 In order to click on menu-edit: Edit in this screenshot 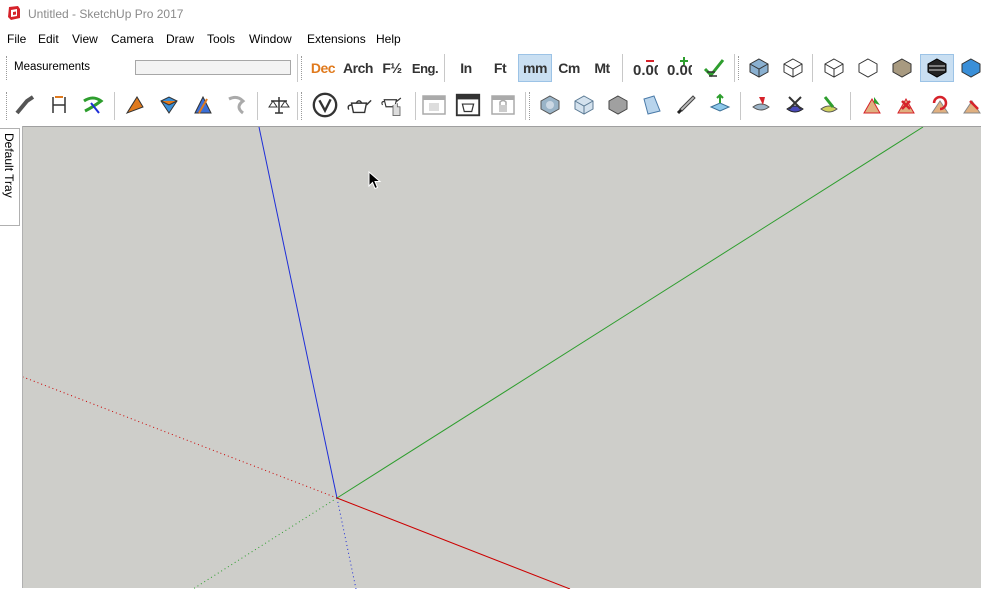, I will do `click(48, 39)`.